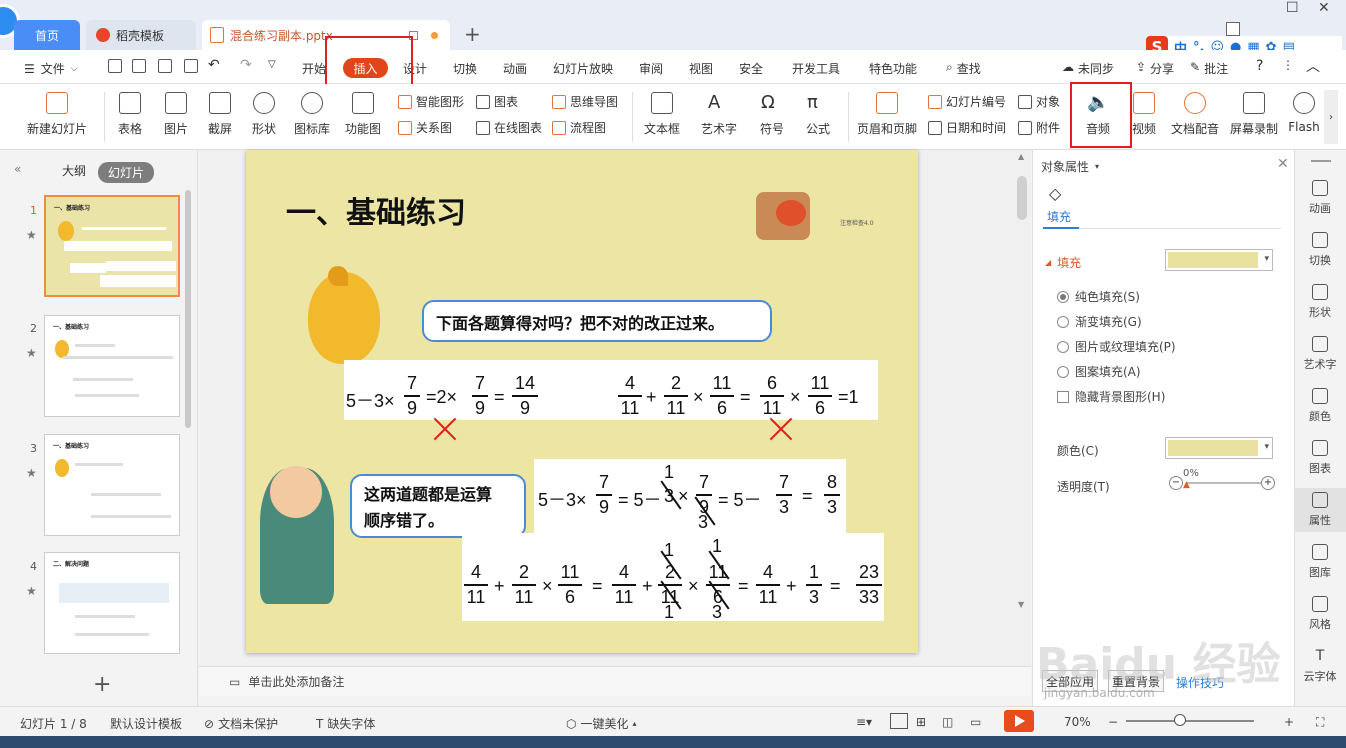 This screenshot has height=748, width=1346. I want to click on play-slideshow-button, so click(1019, 721).